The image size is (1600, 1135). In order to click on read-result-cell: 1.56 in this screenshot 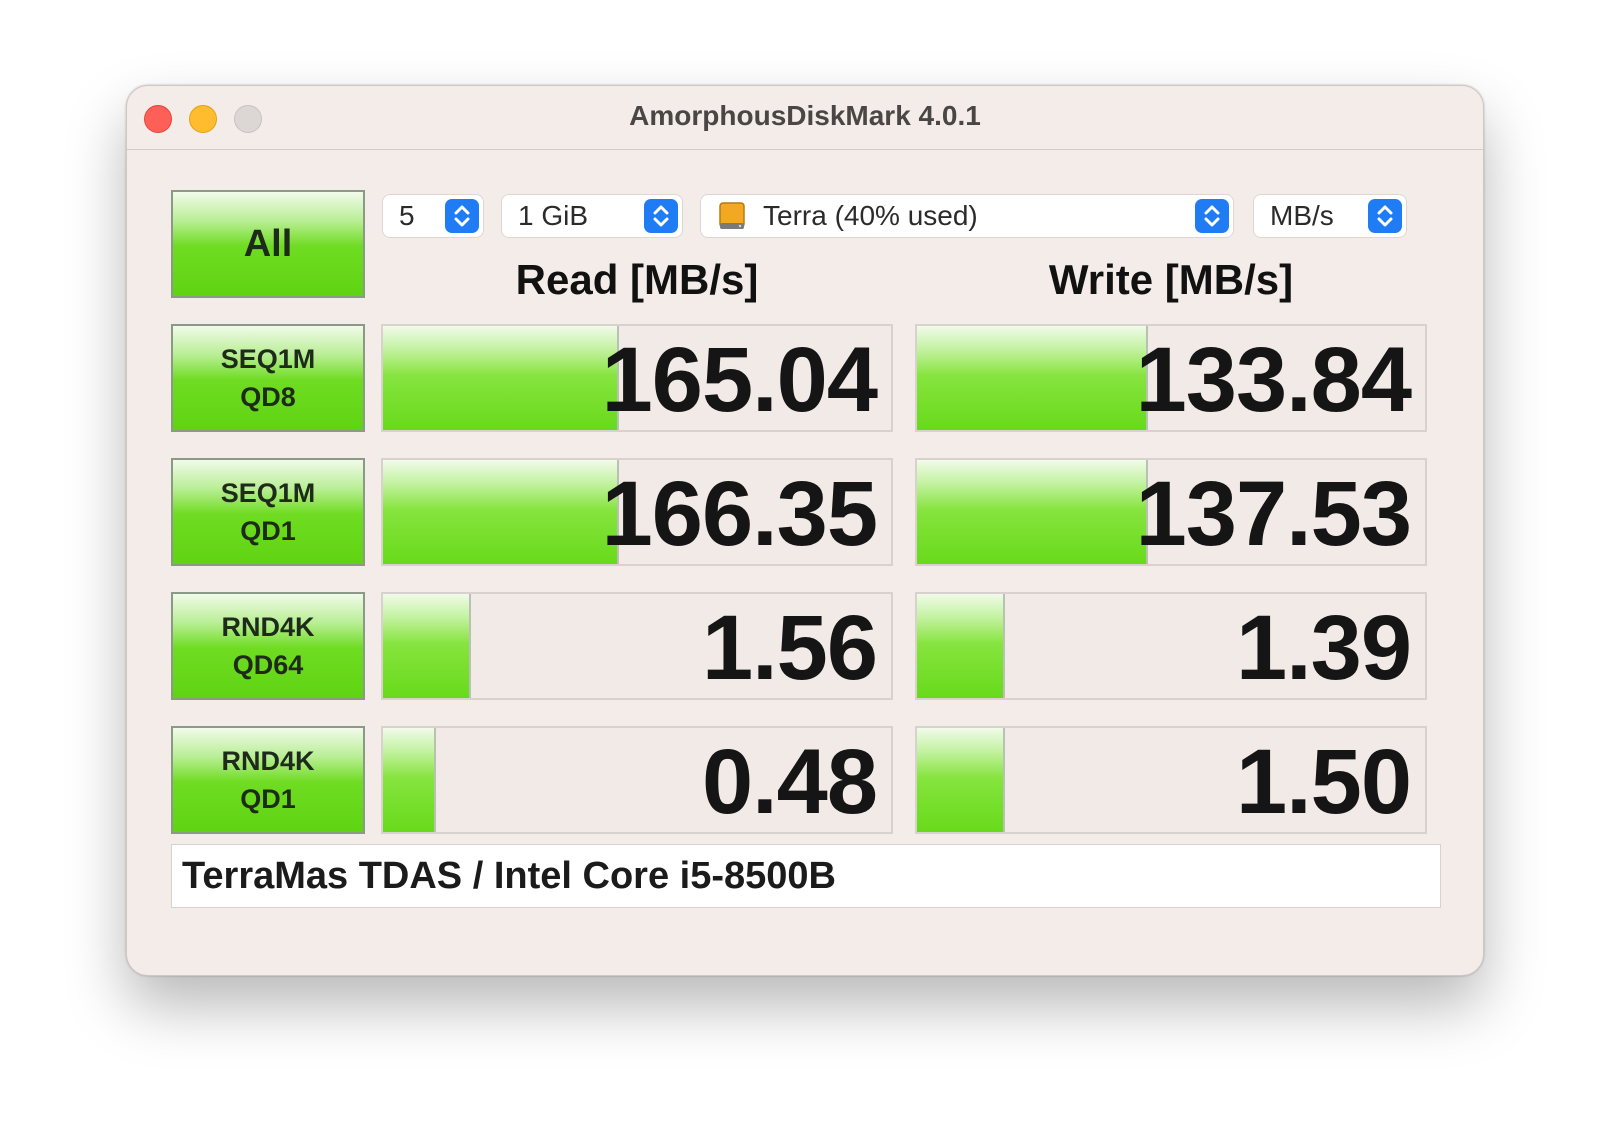, I will do `click(637, 646)`.